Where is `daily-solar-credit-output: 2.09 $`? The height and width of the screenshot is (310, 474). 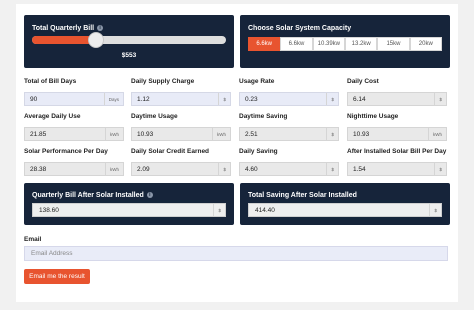
daily-solar-credit-output: 2.09 $ is located at coordinates (181, 169).